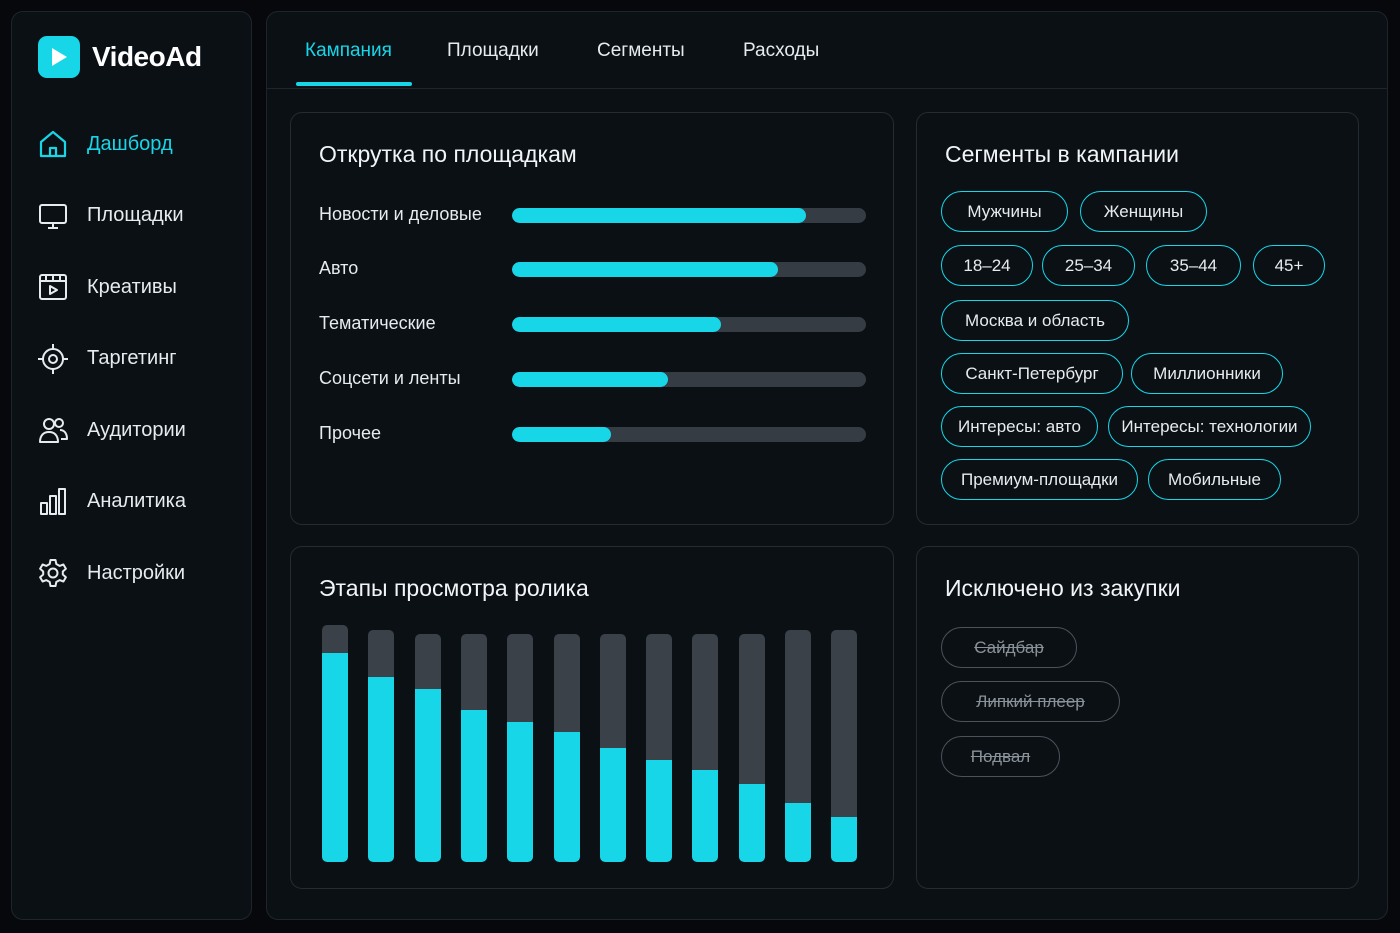  Describe the element at coordinates (147, 56) in the screenshot. I see `app-name: VideoAd` at that location.